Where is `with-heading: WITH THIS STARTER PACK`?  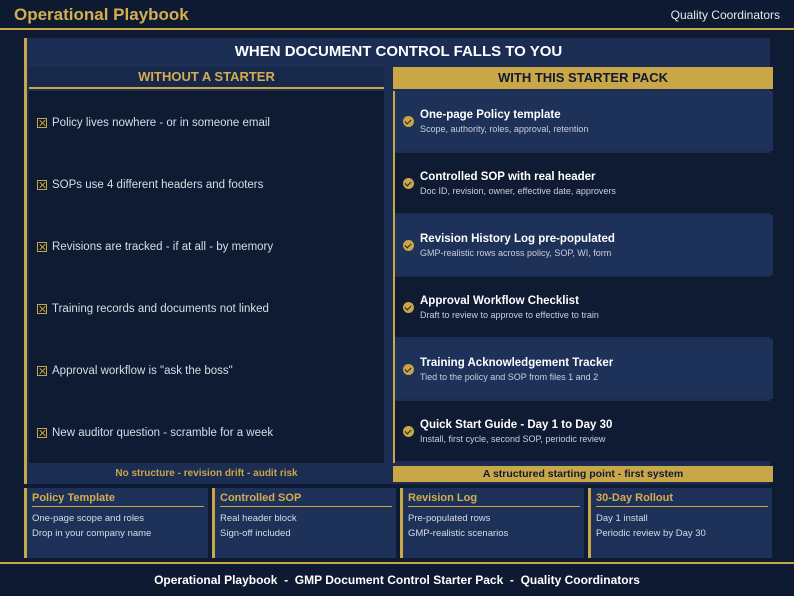
with-heading: WITH THIS STARTER PACK is located at coordinates (583, 78).